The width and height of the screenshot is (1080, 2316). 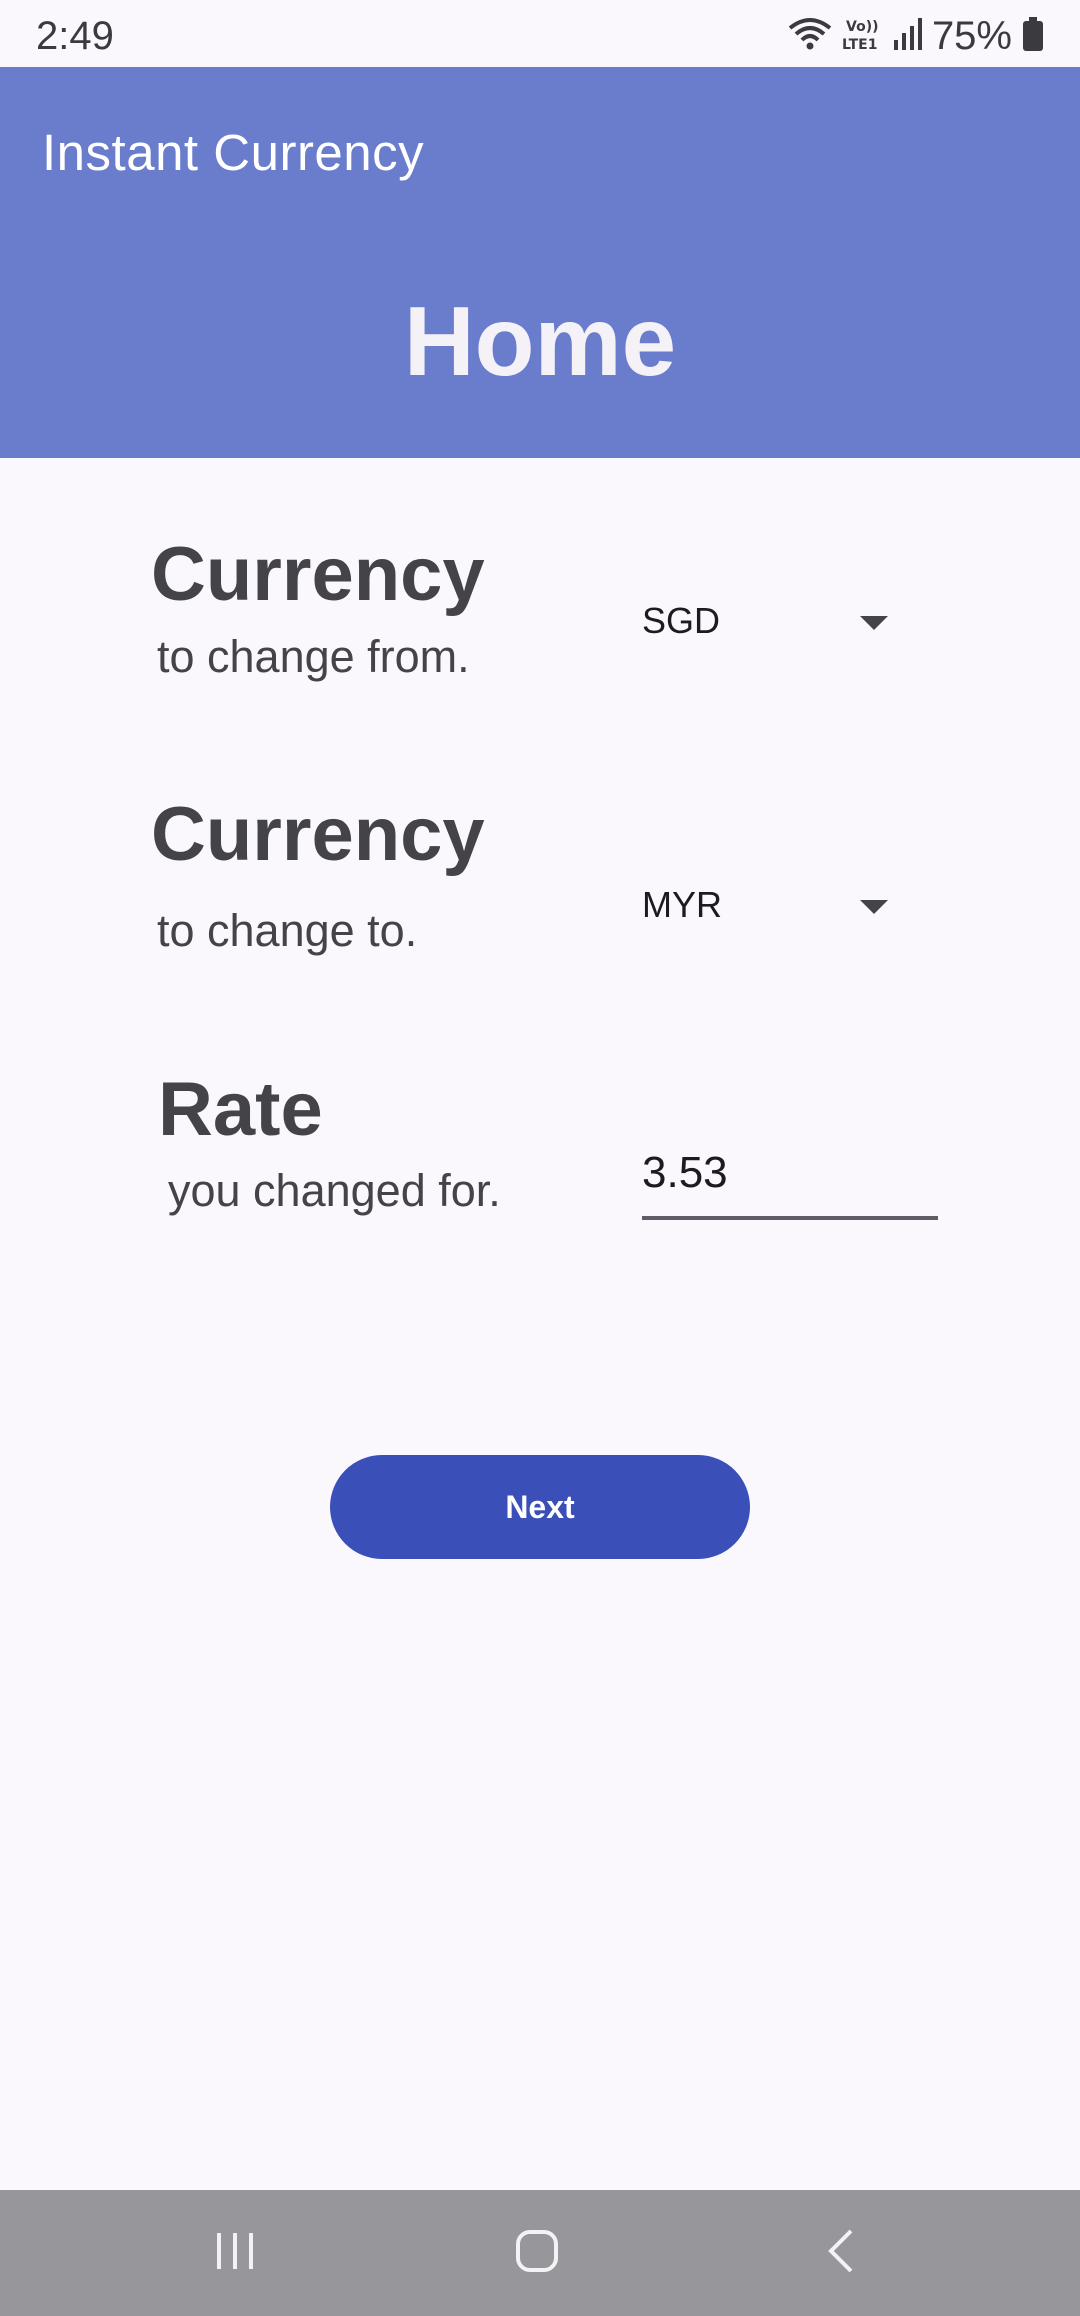 What do you see at coordinates (859, 44) in the screenshot?
I see `svg-text: LTE1` at bounding box center [859, 44].